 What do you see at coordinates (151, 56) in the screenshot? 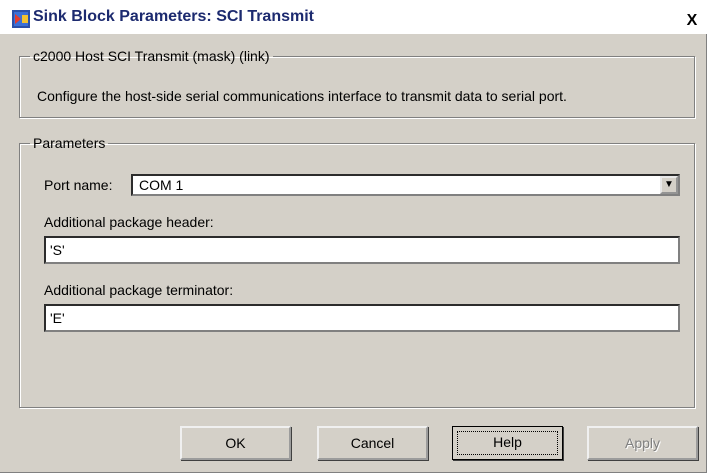
I see `mask-group-legend: c2000 Host SCI Transmit (mask) (link)` at bounding box center [151, 56].